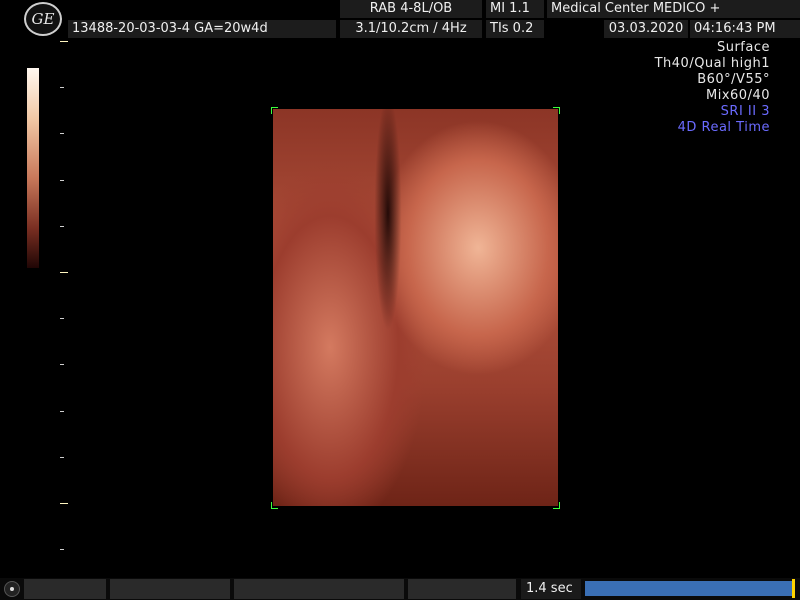 The width and height of the screenshot is (800, 600). Describe the element at coordinates (515, 9) in the screenshot. I see `mi-value: MI 1.1` at that location.